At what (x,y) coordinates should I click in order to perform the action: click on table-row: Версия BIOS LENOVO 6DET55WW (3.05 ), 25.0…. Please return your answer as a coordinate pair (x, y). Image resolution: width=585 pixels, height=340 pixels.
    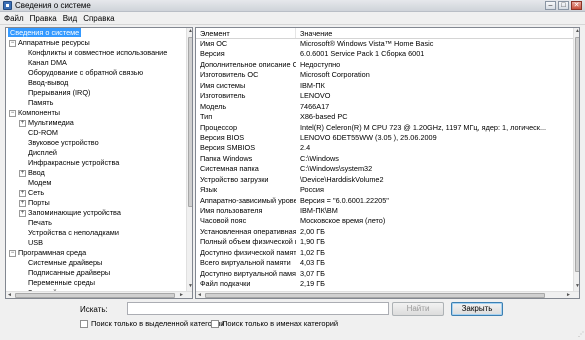
    Looking at the image, I should click on (385, 138).